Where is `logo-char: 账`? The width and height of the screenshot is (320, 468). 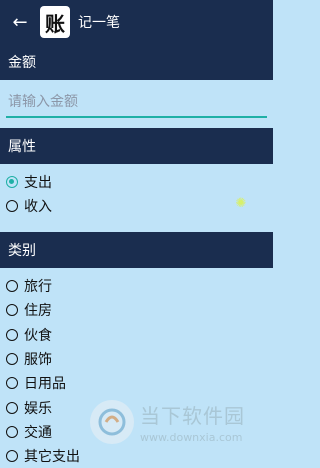 logo-char: 账 is located at coordinates (55, 23).